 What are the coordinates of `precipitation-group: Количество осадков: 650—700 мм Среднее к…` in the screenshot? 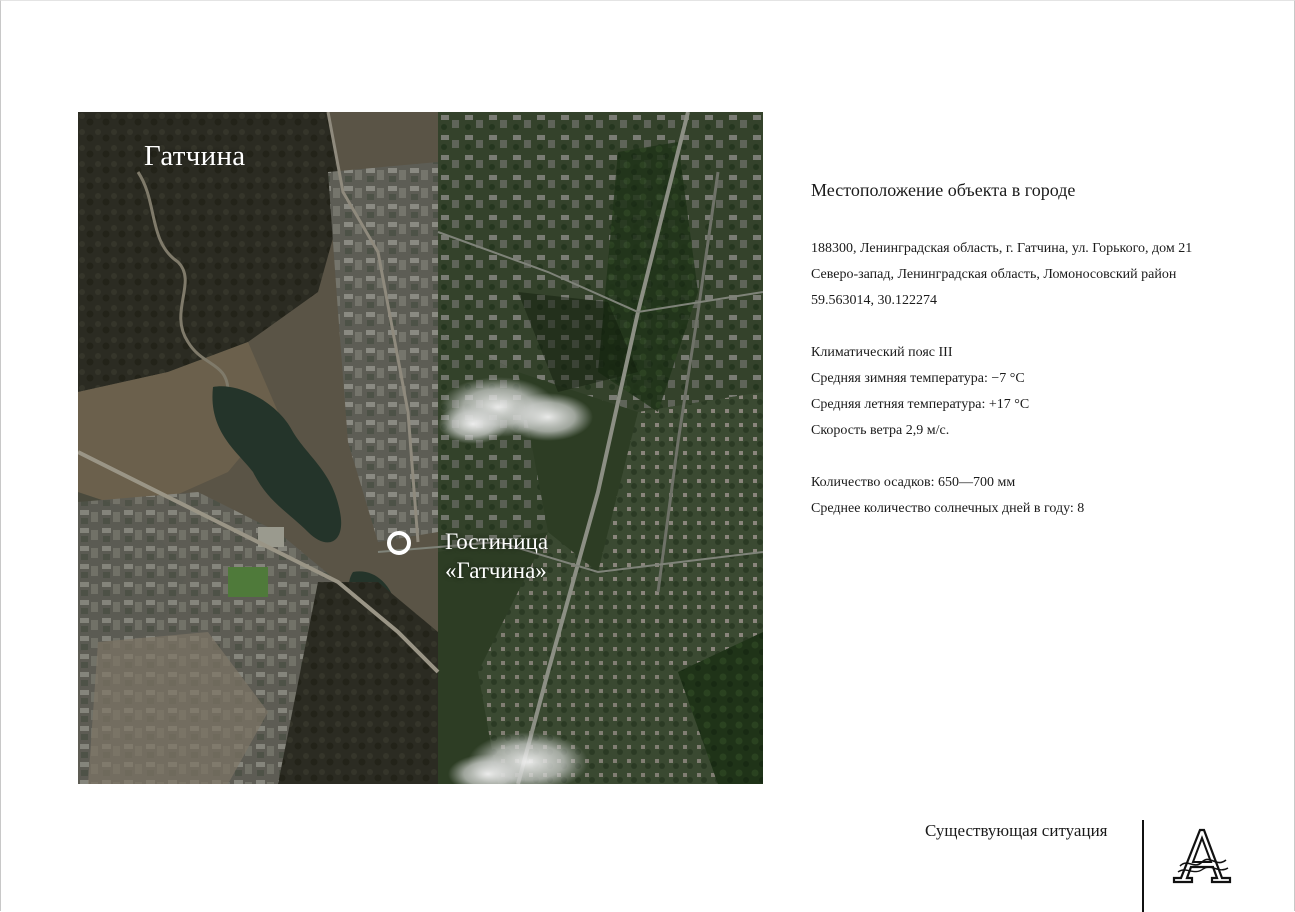 It's located at (1036, 496).